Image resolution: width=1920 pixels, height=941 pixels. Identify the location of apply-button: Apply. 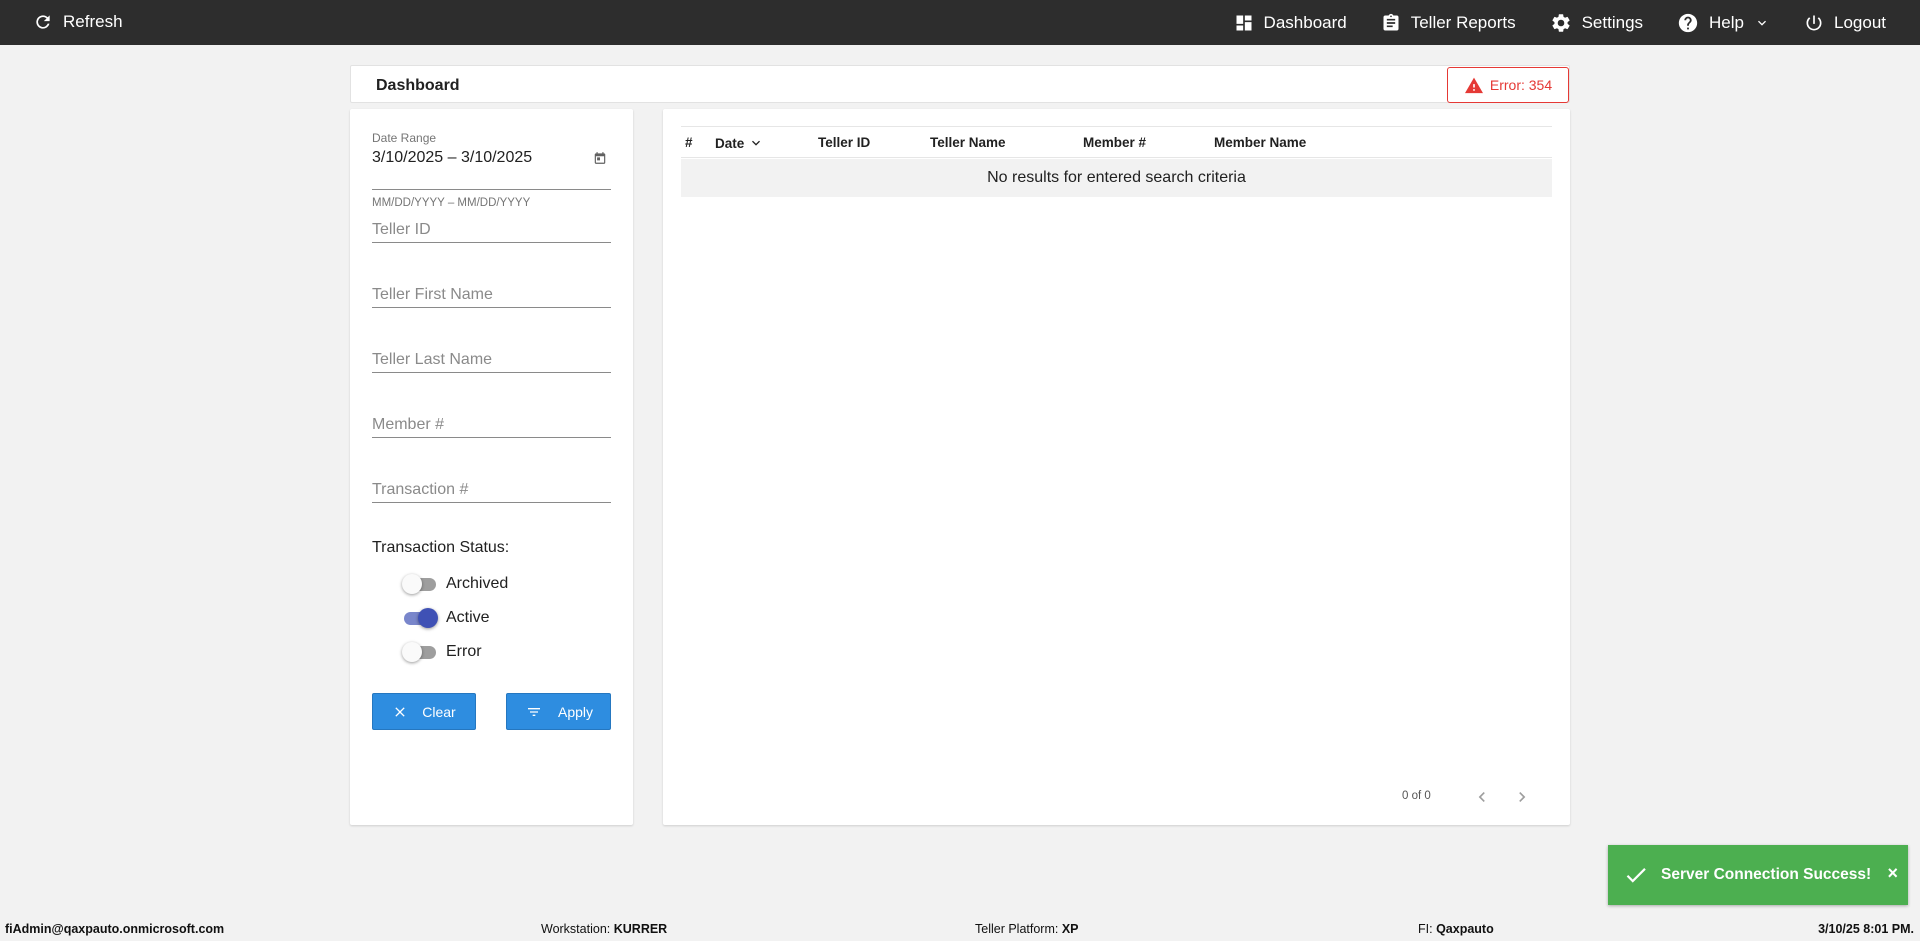
(558, 711).